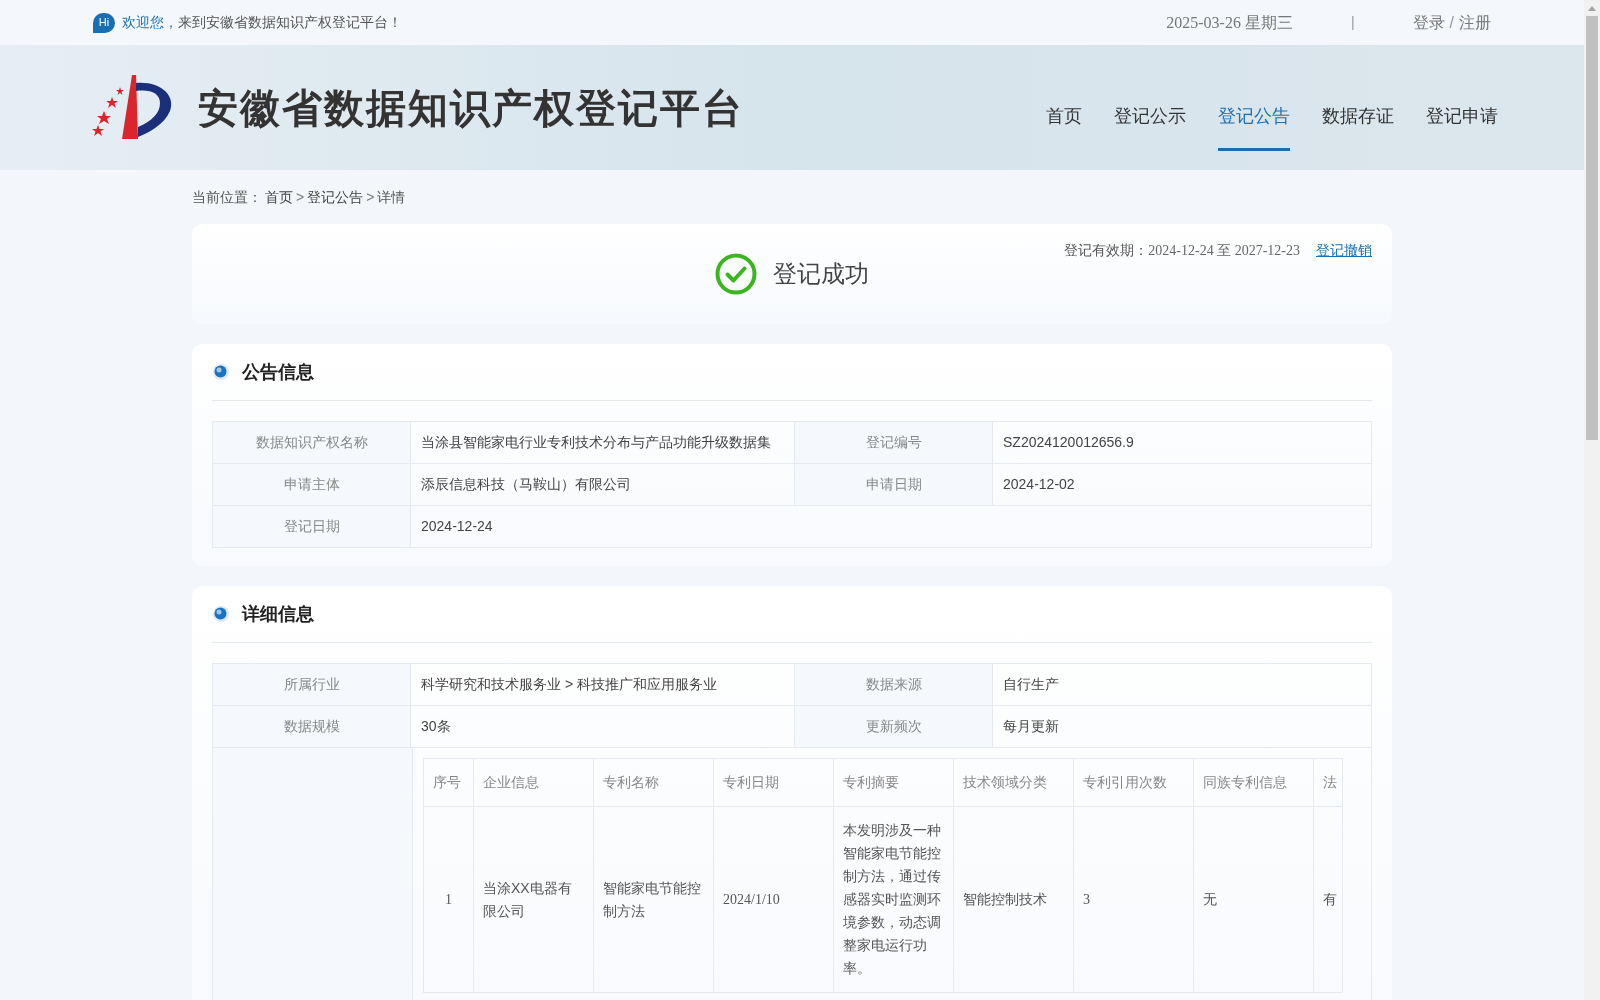 This screenshot has height=1000, width=1600. Describe the element at coordinates (279, 197) in the screenshot. I see `breadcrumb-link: 首页` at that location.